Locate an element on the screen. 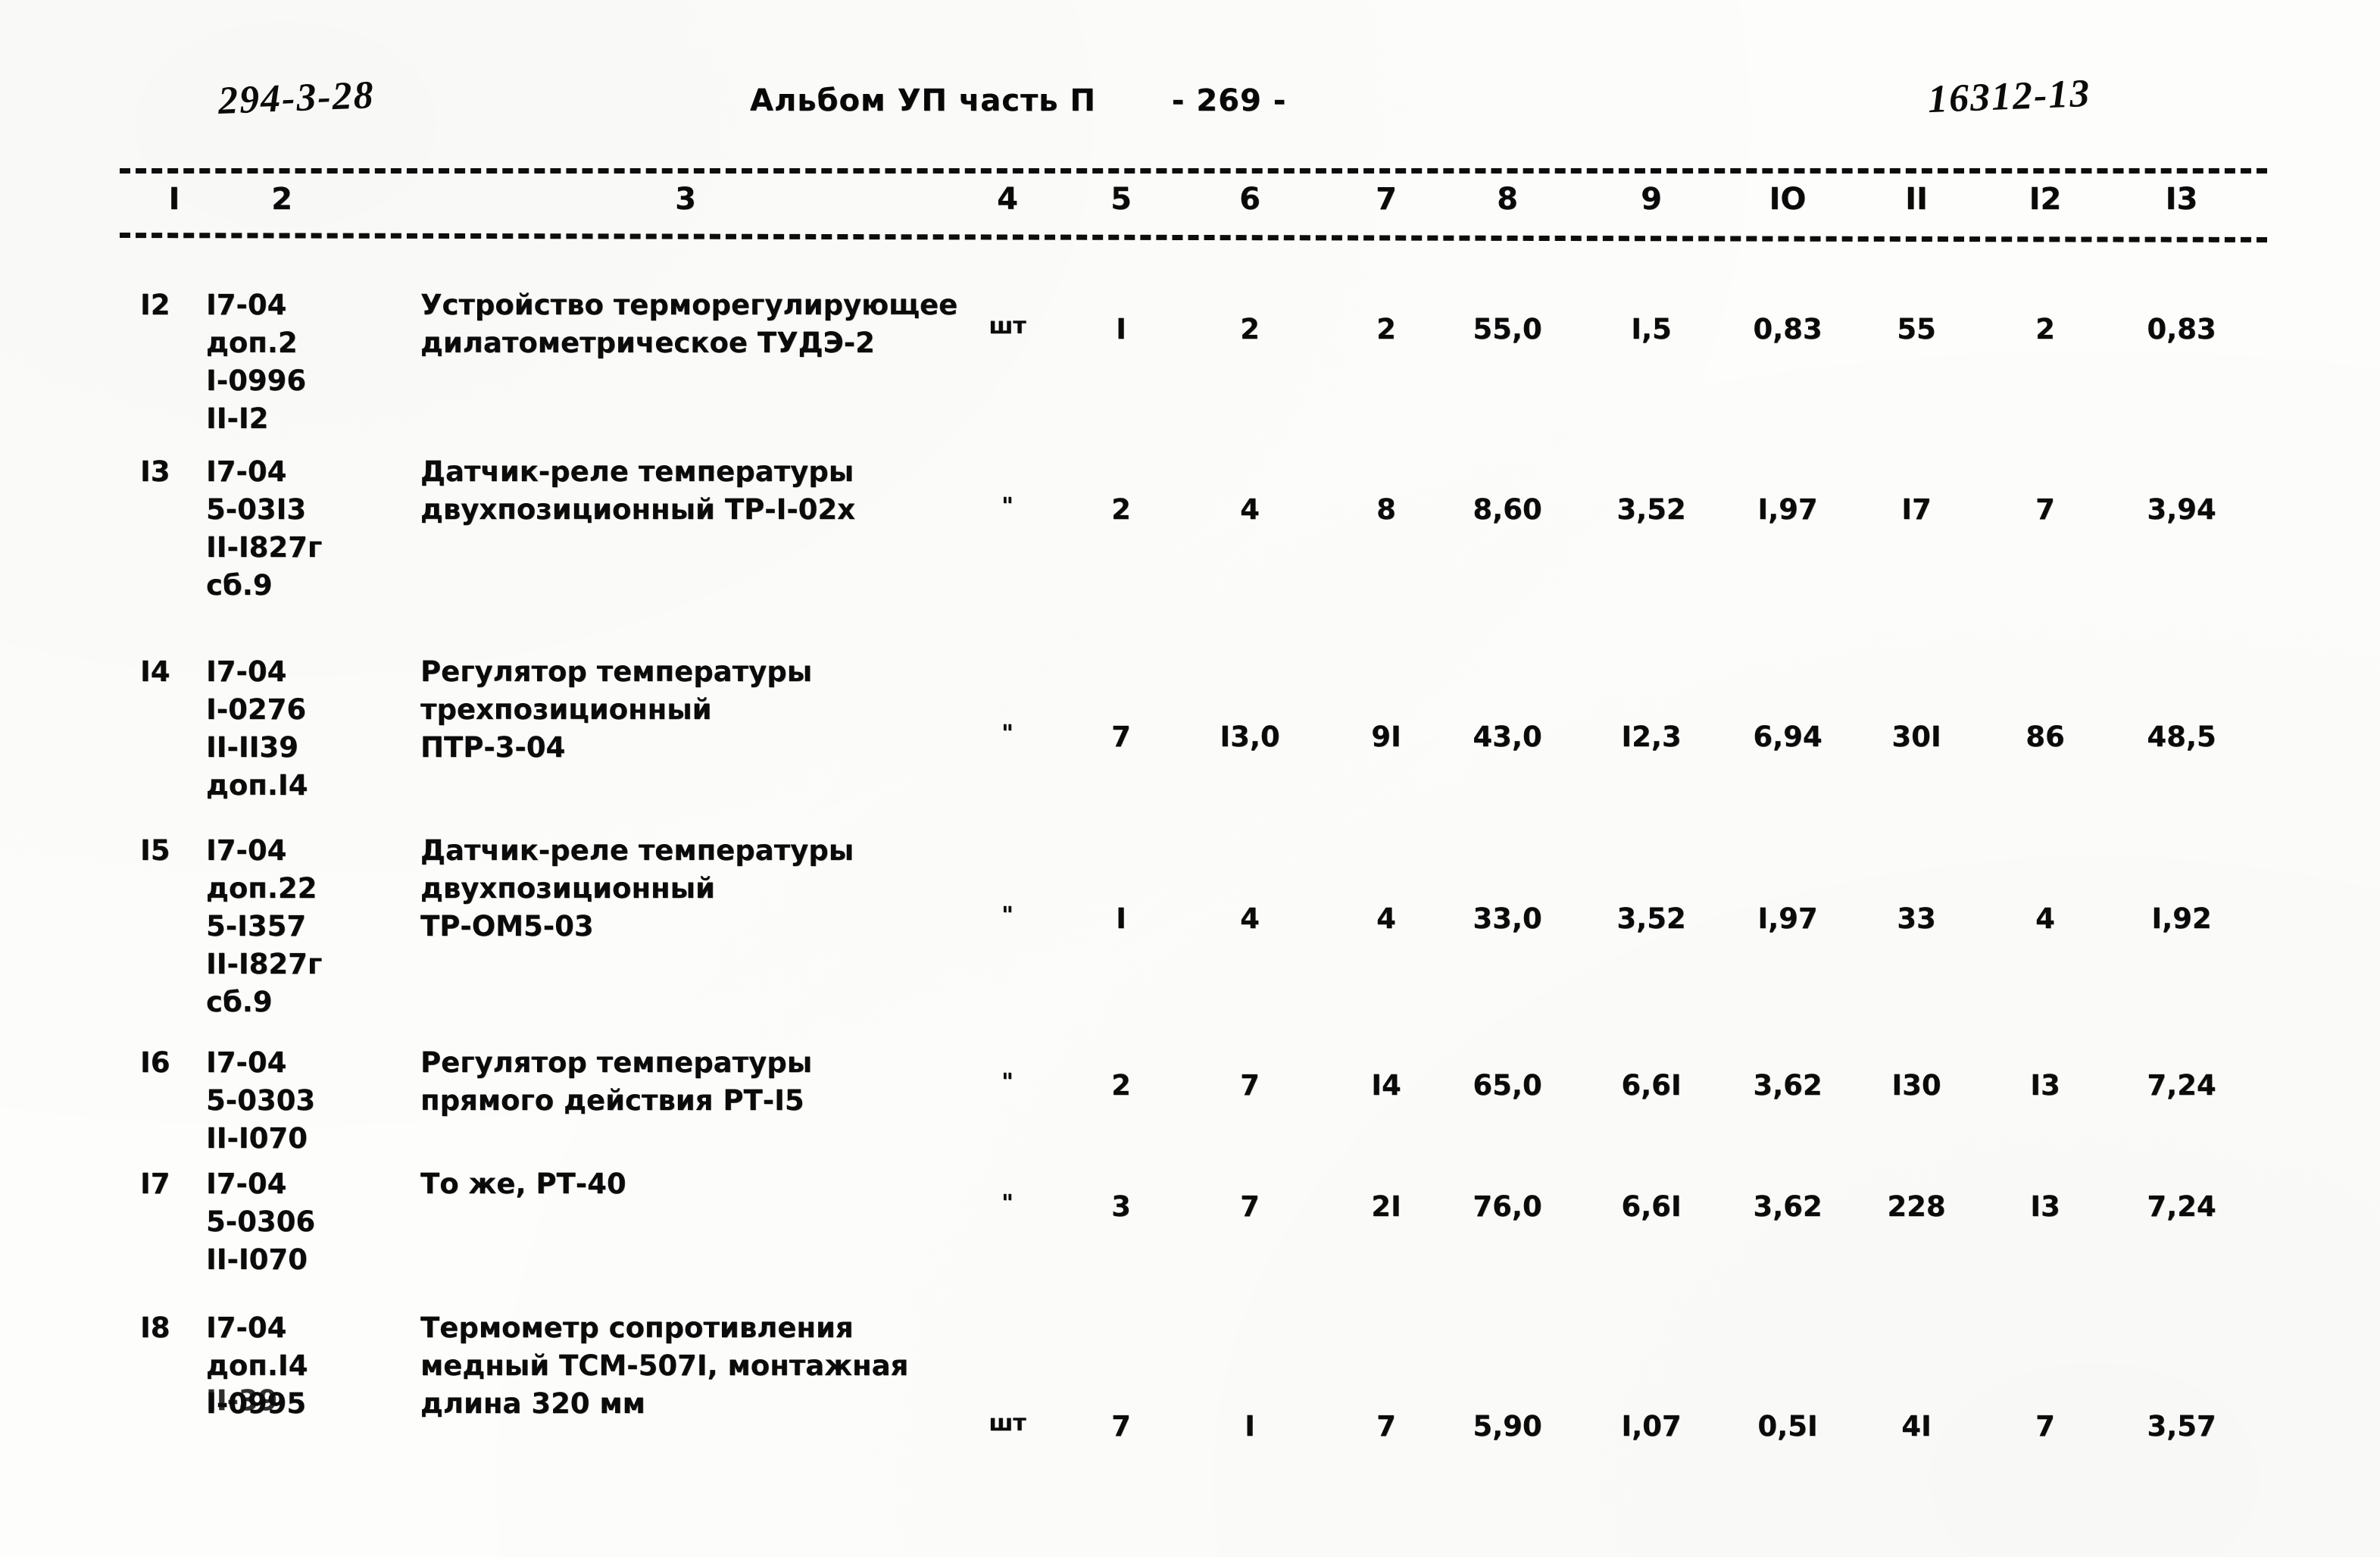 This screenshot has height=1557, width=2380. row-code-reference: I7-04 5-03I3 II-I827г сб.9 is located at coordinates (264, 528).